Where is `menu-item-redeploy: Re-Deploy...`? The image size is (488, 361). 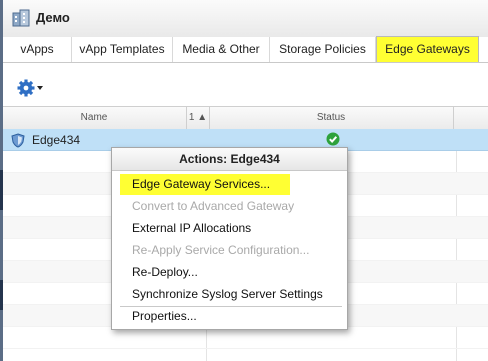 menu-item-redeploy: Re-Deploy... is located at coordinates (230, 272).